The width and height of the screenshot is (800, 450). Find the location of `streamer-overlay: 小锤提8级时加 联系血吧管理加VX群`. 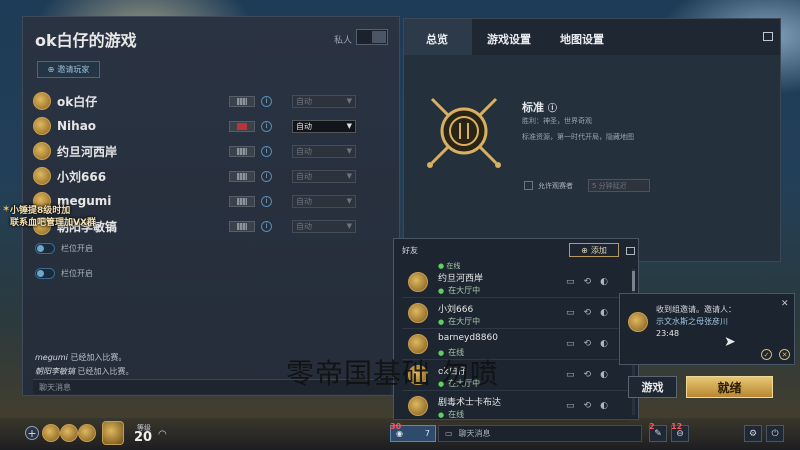

streamer-overlay: 小锤提8级时加 联系血吧管理加VX群 is located at coordinates (53, 217).